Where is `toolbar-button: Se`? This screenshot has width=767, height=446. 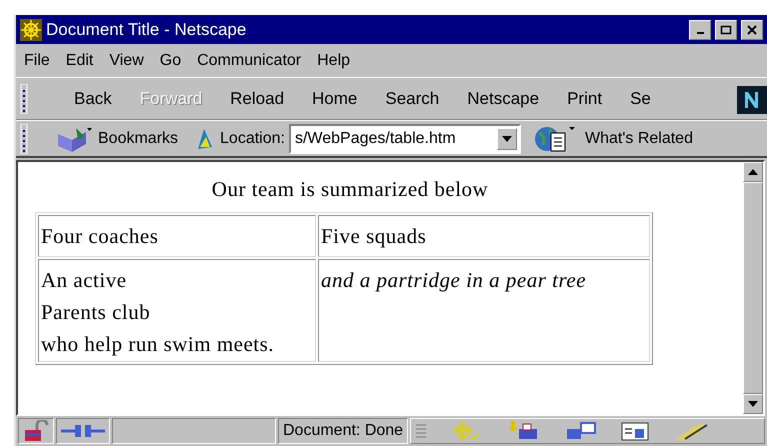 toolbar-button: Se is located at coordinates (640, 99).